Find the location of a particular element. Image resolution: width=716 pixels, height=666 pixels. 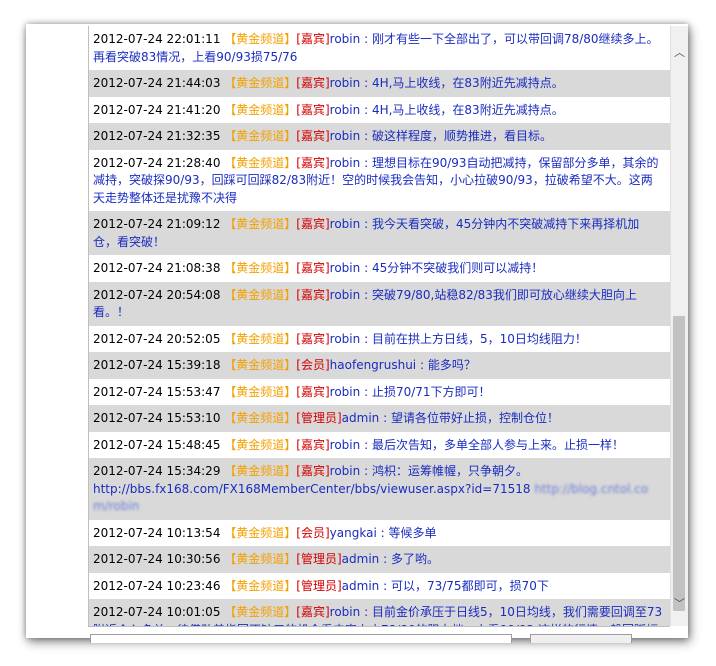

message-time: 2012-07-24 21:41:20 is located at coordinates (157, 109).